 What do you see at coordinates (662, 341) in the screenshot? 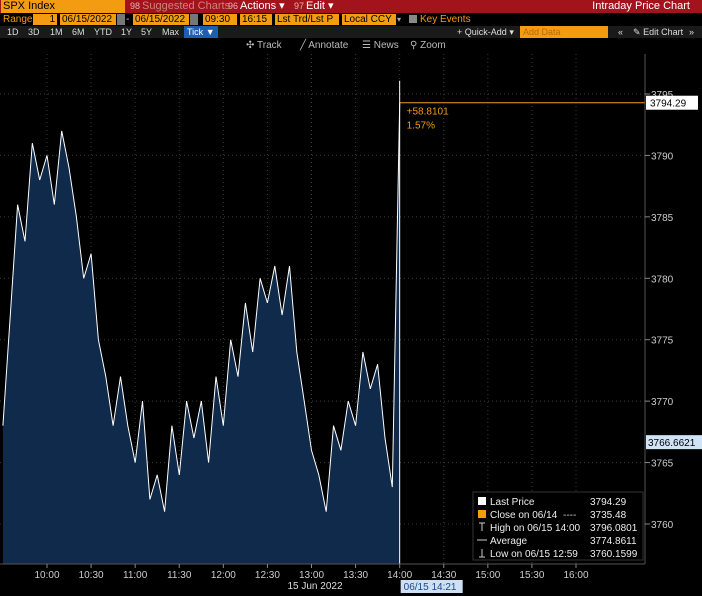
I see `y-tick-label: 3775` at bounding box center [662, 341].